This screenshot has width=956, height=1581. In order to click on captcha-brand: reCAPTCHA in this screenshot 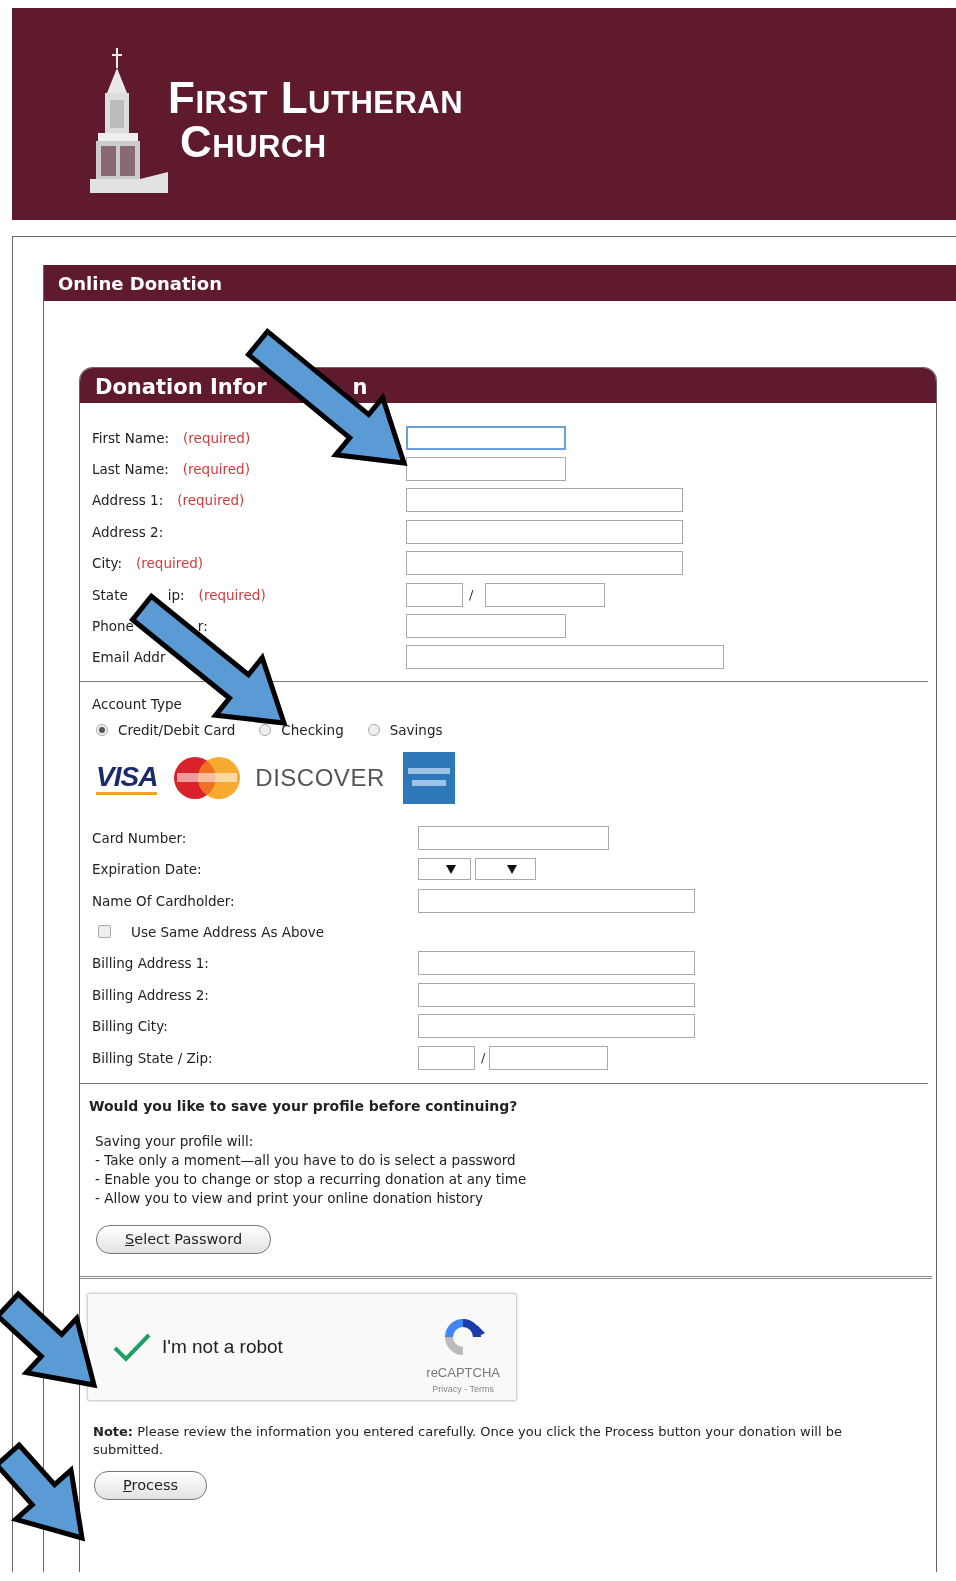, I will do `click(463, 1372)`.